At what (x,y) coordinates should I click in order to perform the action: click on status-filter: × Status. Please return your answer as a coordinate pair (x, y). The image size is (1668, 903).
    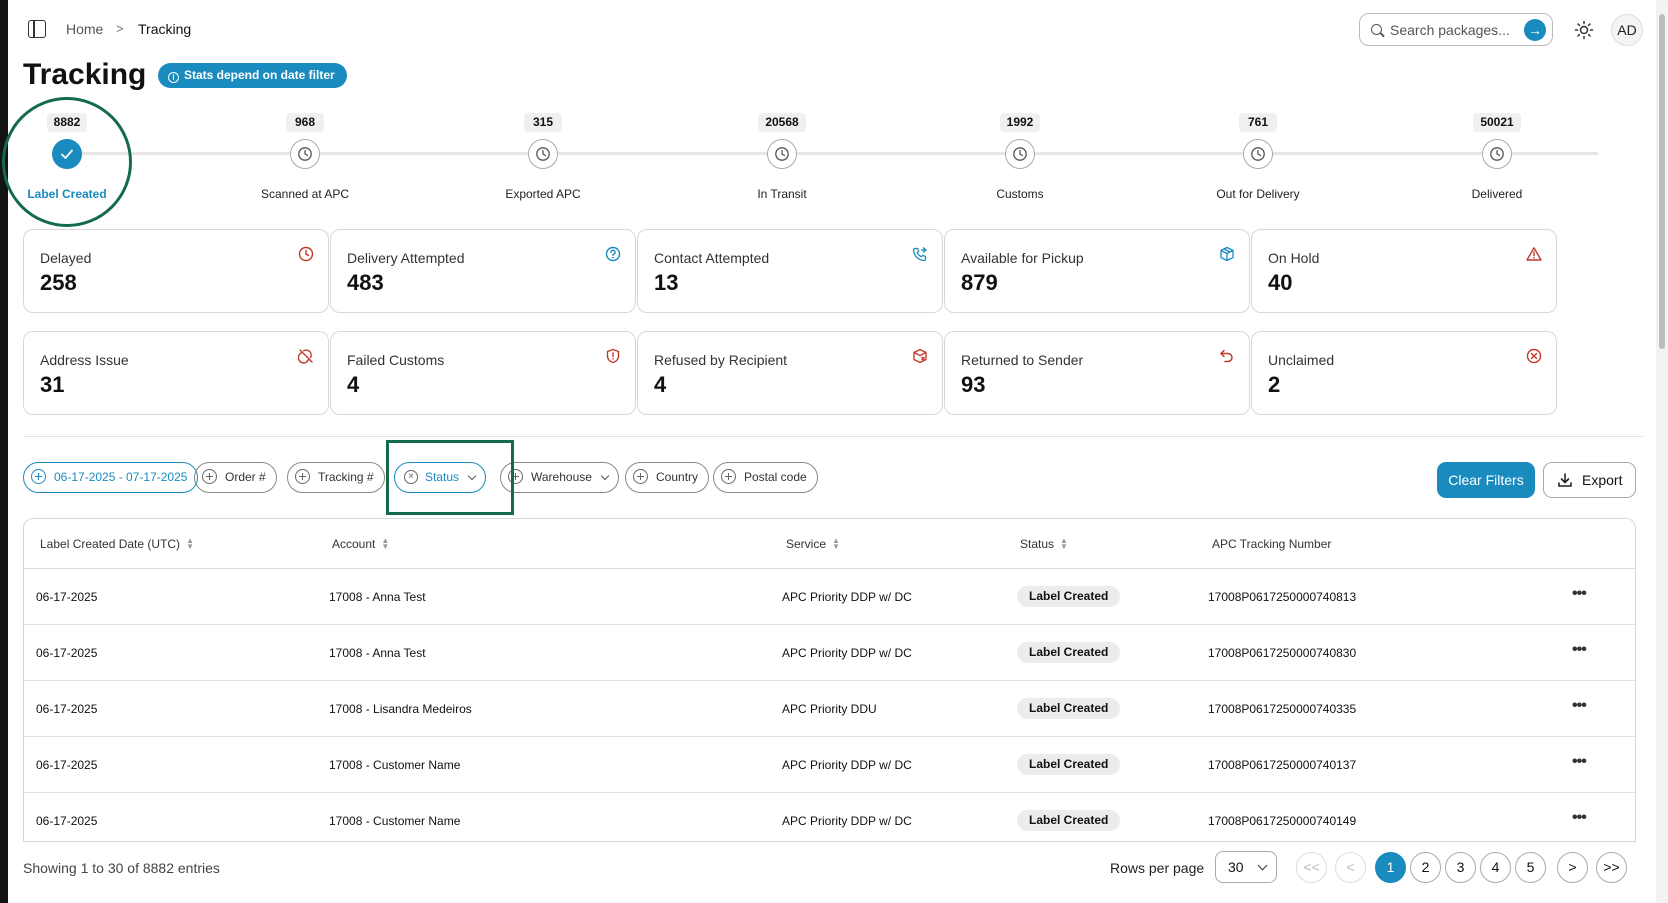
    Looking at the image, I should click on (440, 477).